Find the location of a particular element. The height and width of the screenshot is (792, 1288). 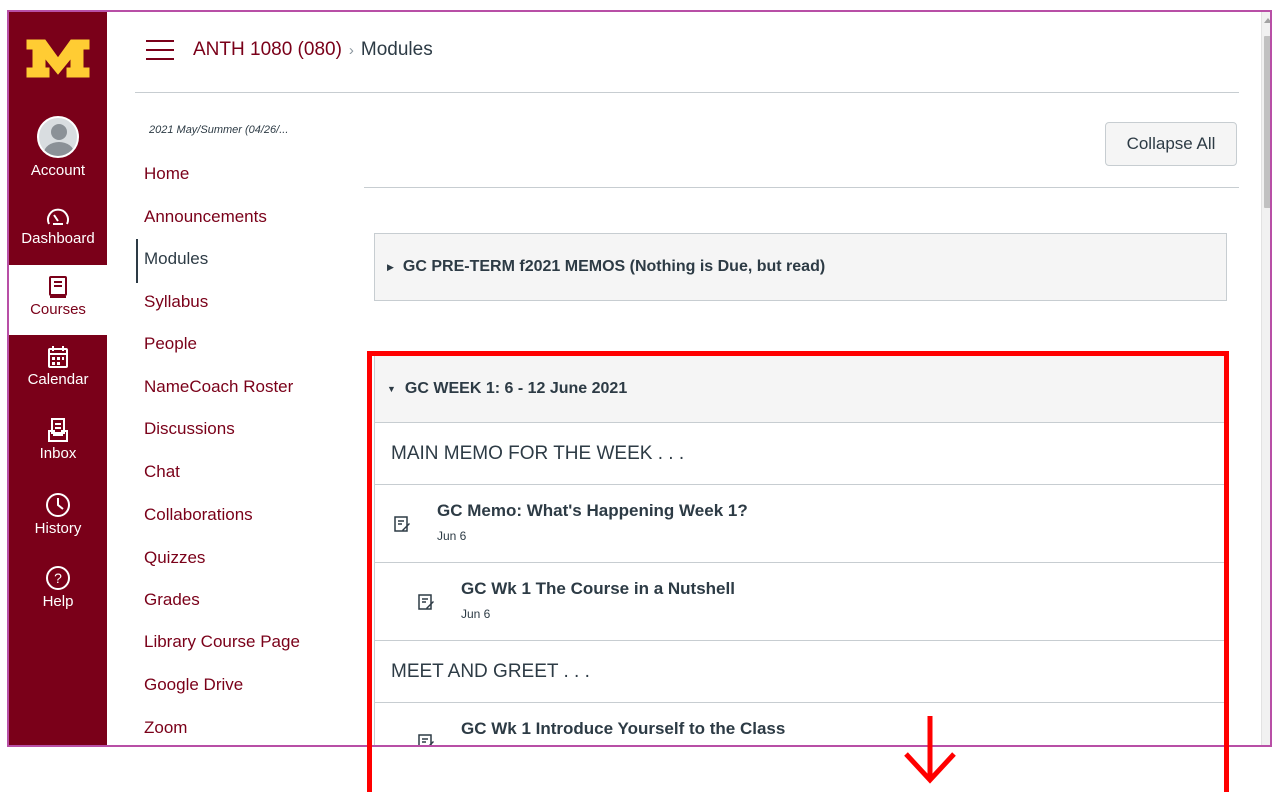

breadcrumb-course-link: ANTH 1080 (080) is located at coordinates (267, 49).